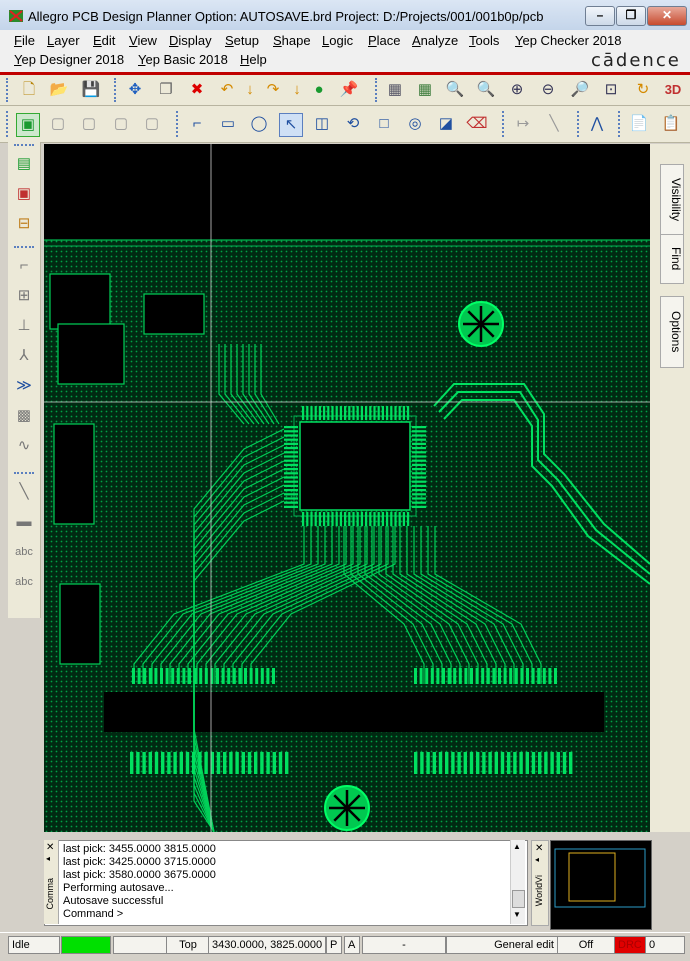 The width and height of the screenshot is (690, 961). What do you see at coordinates (477, 124) in the screenshot?
I see `eraser-icon: ⌫` at bounding box center [477, 124].